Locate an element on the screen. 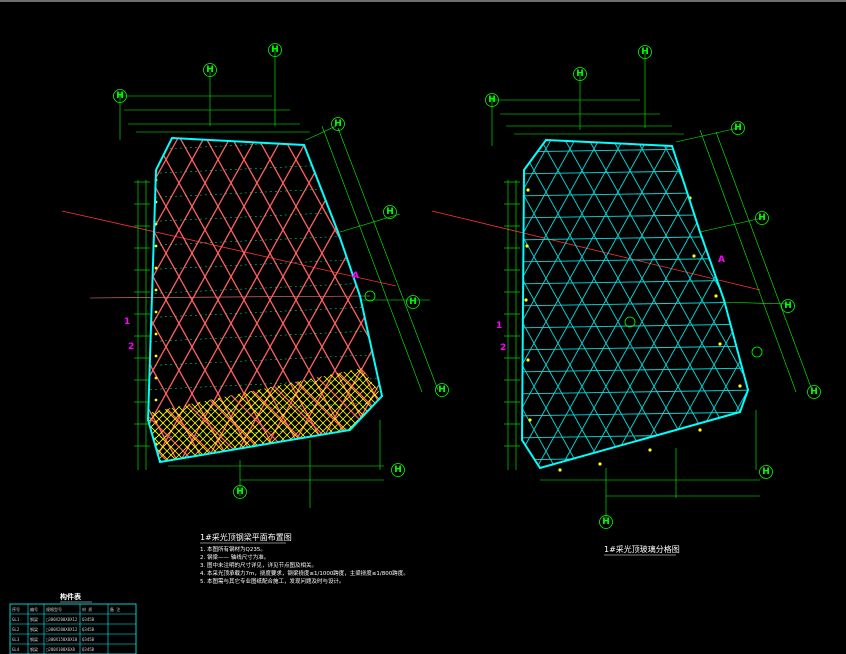  table-cell: □200X100X6X8 is located at coordinates (60, 649).